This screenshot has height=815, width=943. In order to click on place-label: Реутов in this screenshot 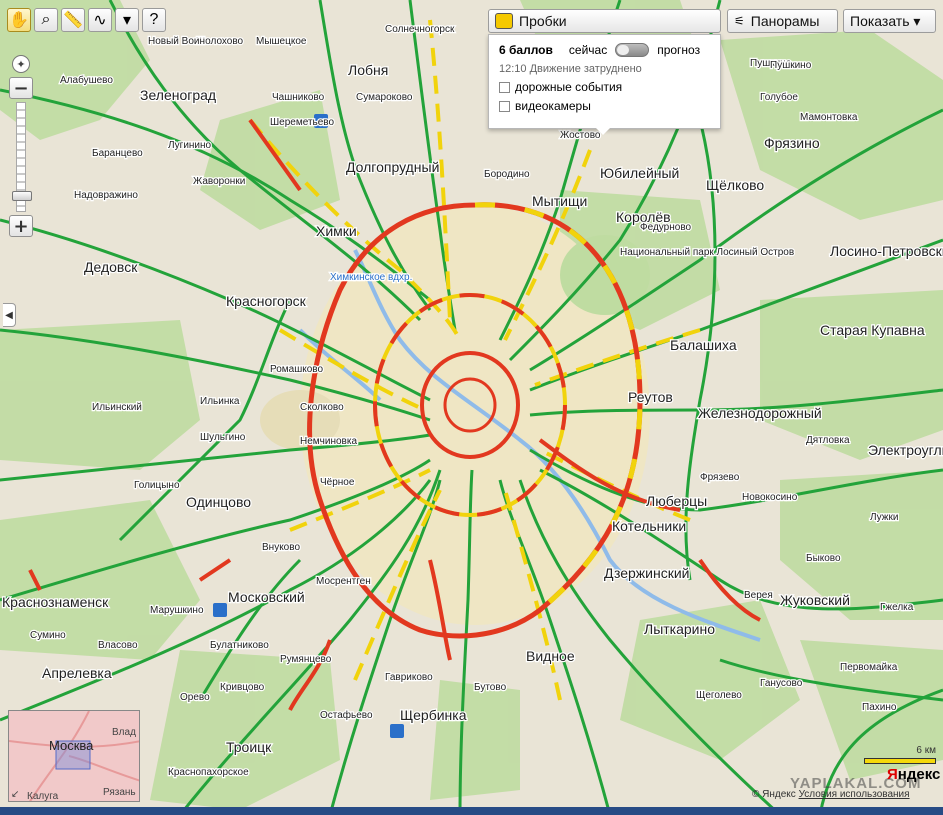, I will do `click(650, 397)`.